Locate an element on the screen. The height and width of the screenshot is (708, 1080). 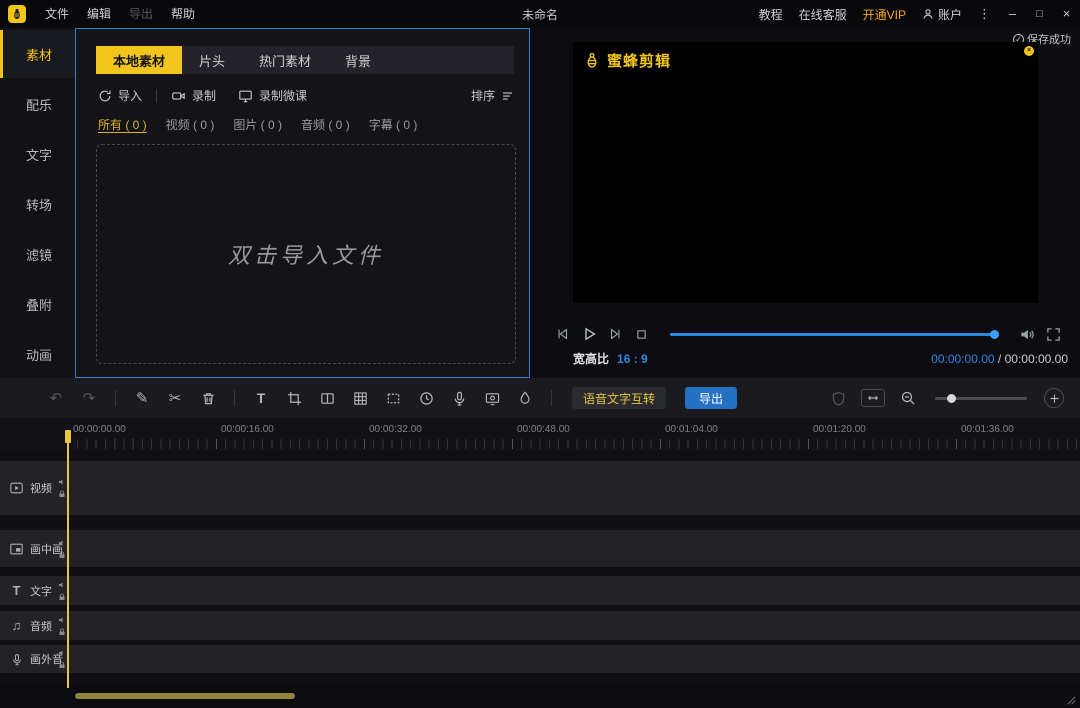
freeze-frame-icon is located at coordinates (327, 398).